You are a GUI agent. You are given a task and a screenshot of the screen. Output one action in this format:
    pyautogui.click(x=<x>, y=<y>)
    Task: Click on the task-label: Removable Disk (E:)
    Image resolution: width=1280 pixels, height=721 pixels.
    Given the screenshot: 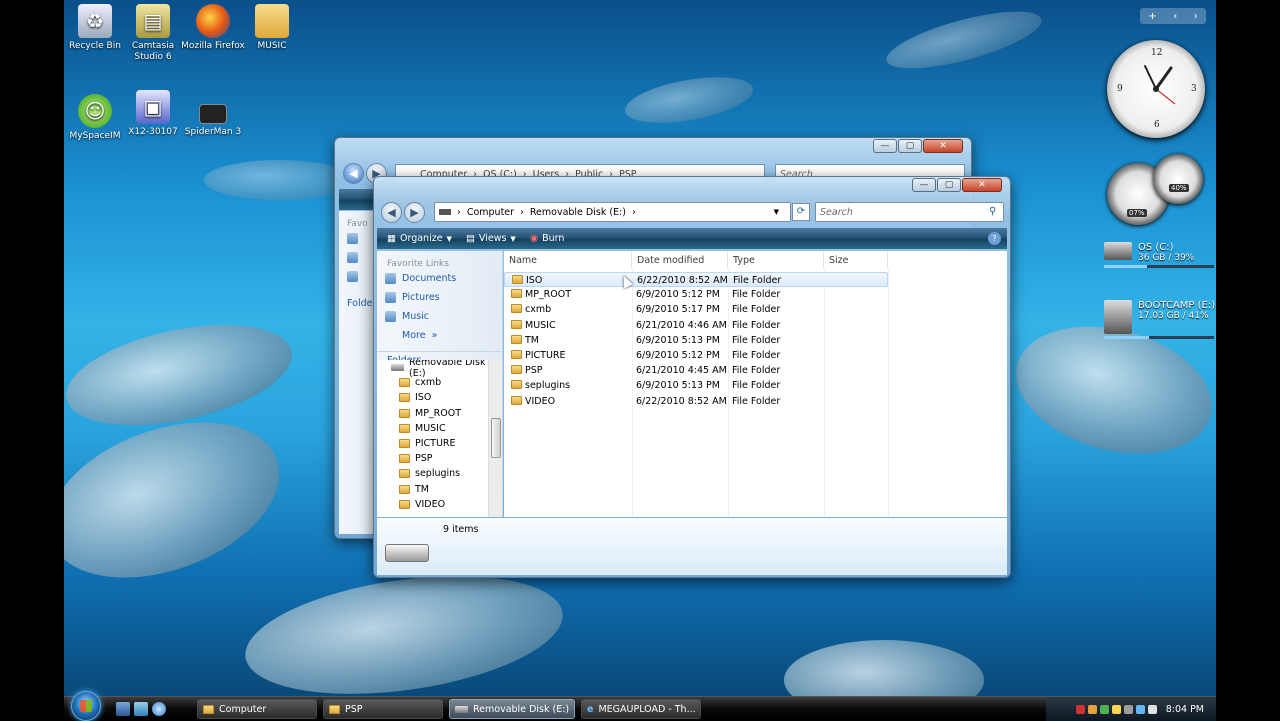 What is the action you would take?
    pyautogui.click(x=521, y=709)
    